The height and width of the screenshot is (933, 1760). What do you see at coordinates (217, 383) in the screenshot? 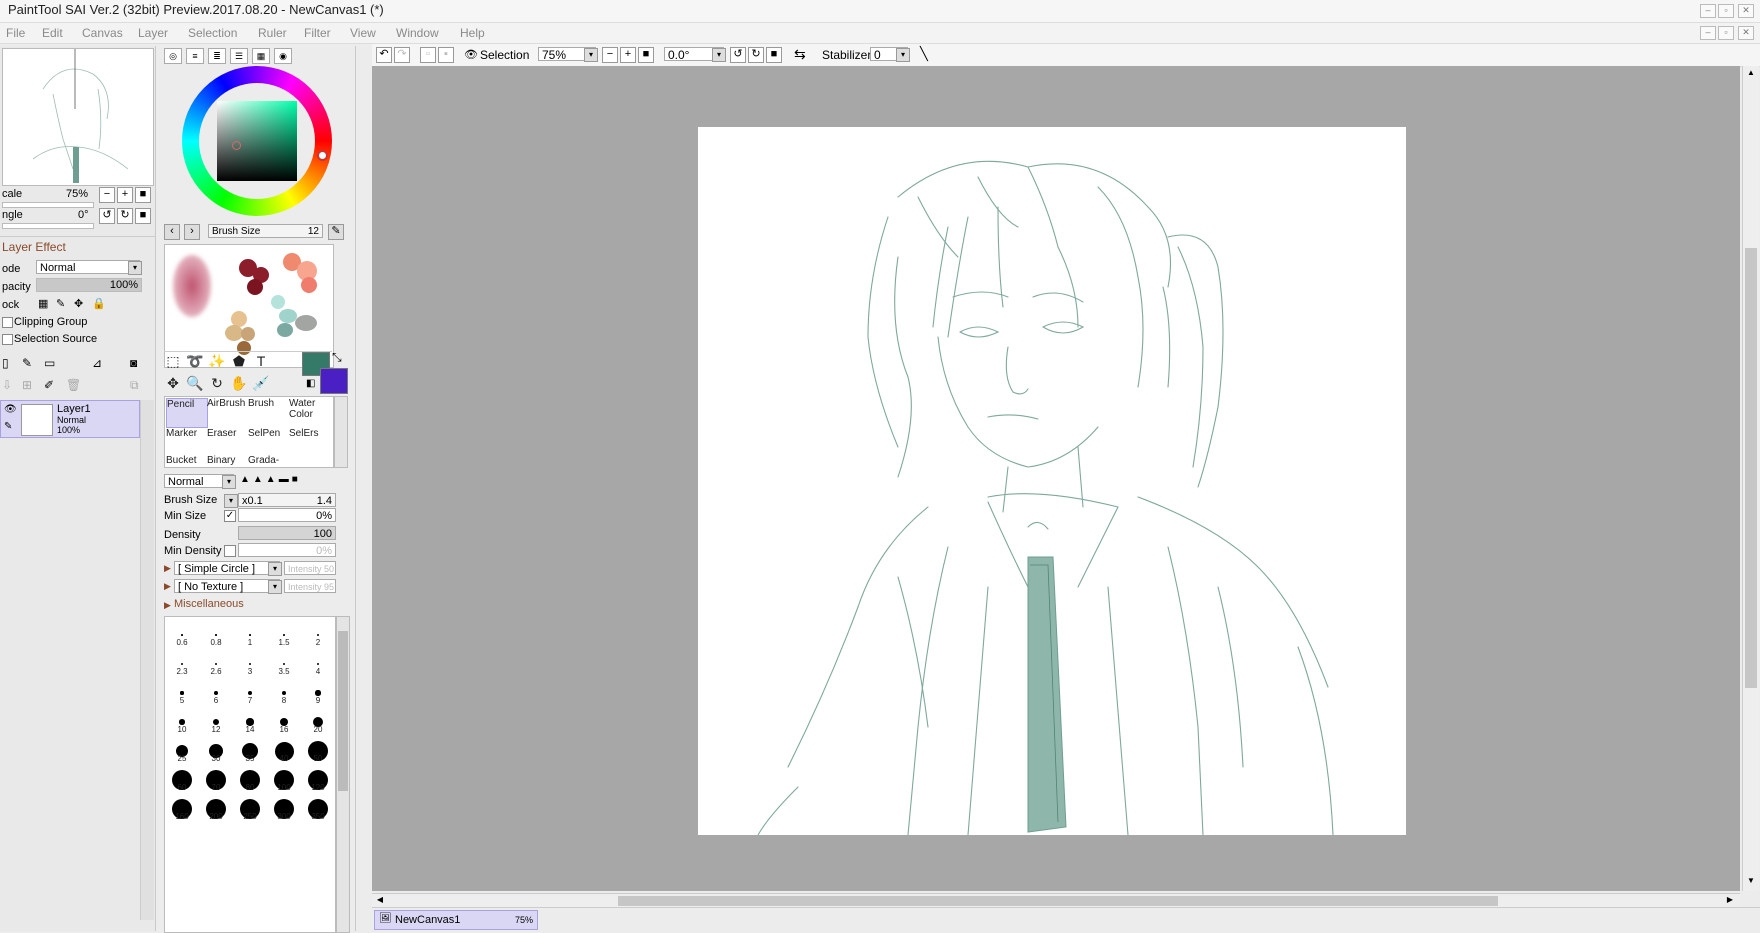
I see `rotate-icon: ↻` at bounding box center [217, 383].